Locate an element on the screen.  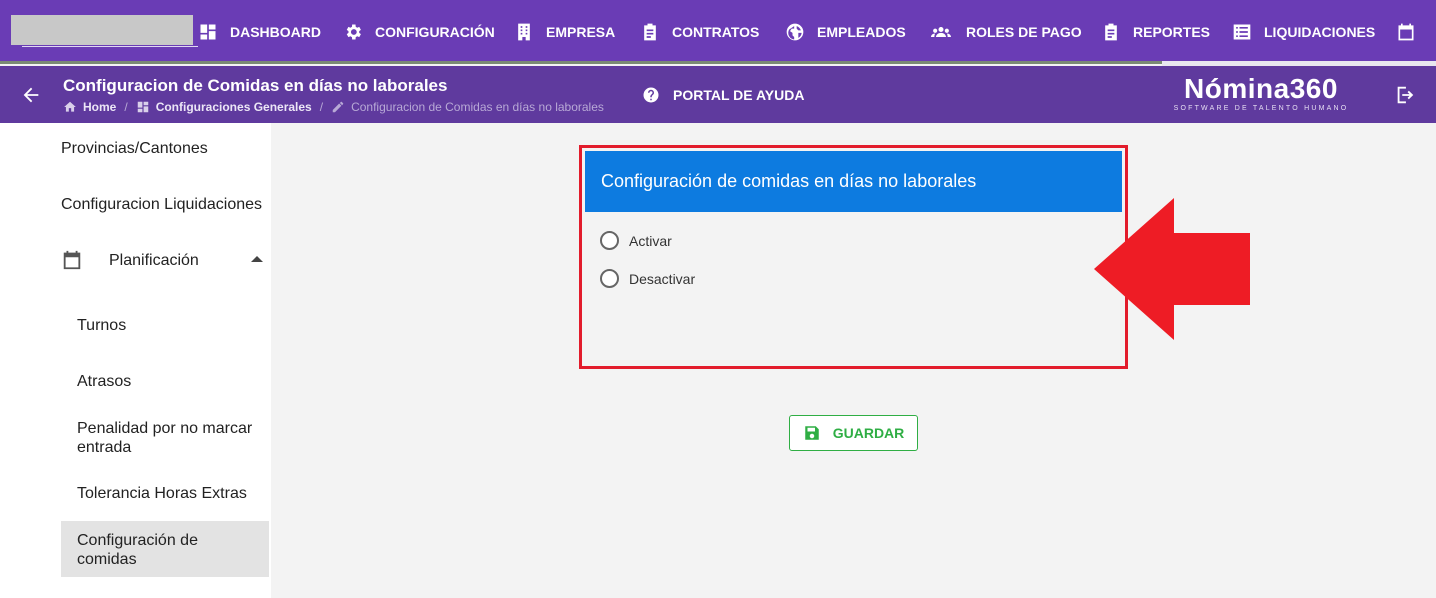
nav-divider is located at coordinates (581, 62).